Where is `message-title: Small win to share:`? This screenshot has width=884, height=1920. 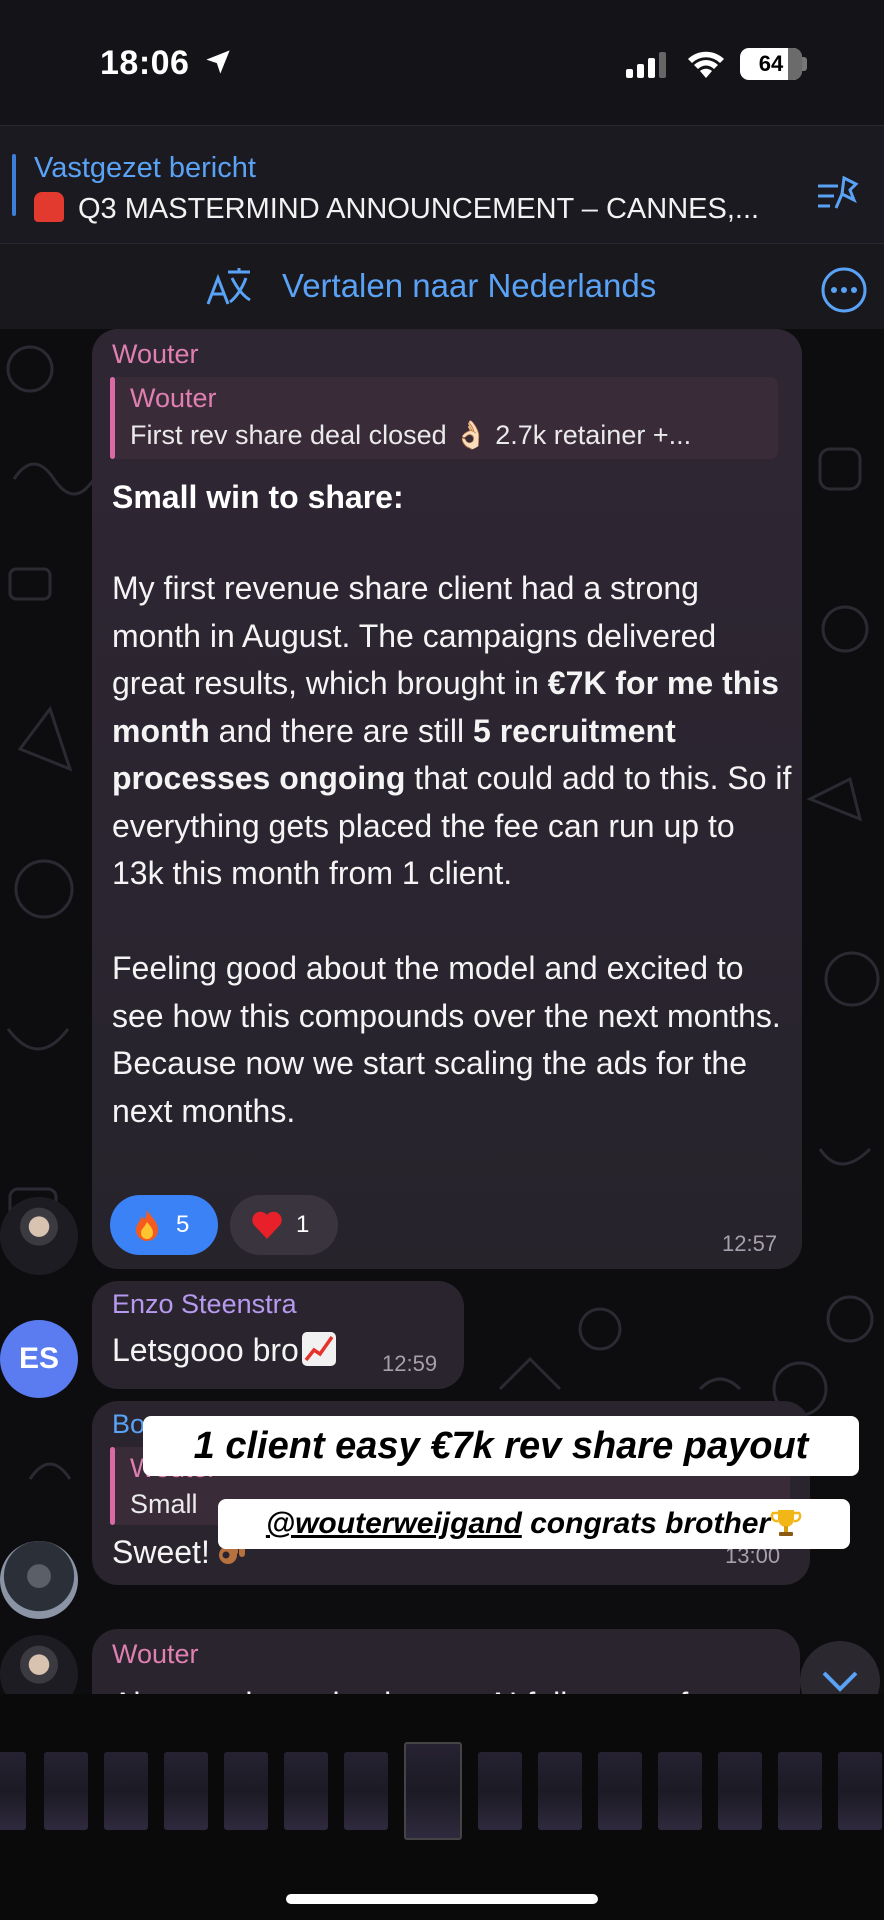 message-title: Small win to share: is located at coordinates (258, 497).